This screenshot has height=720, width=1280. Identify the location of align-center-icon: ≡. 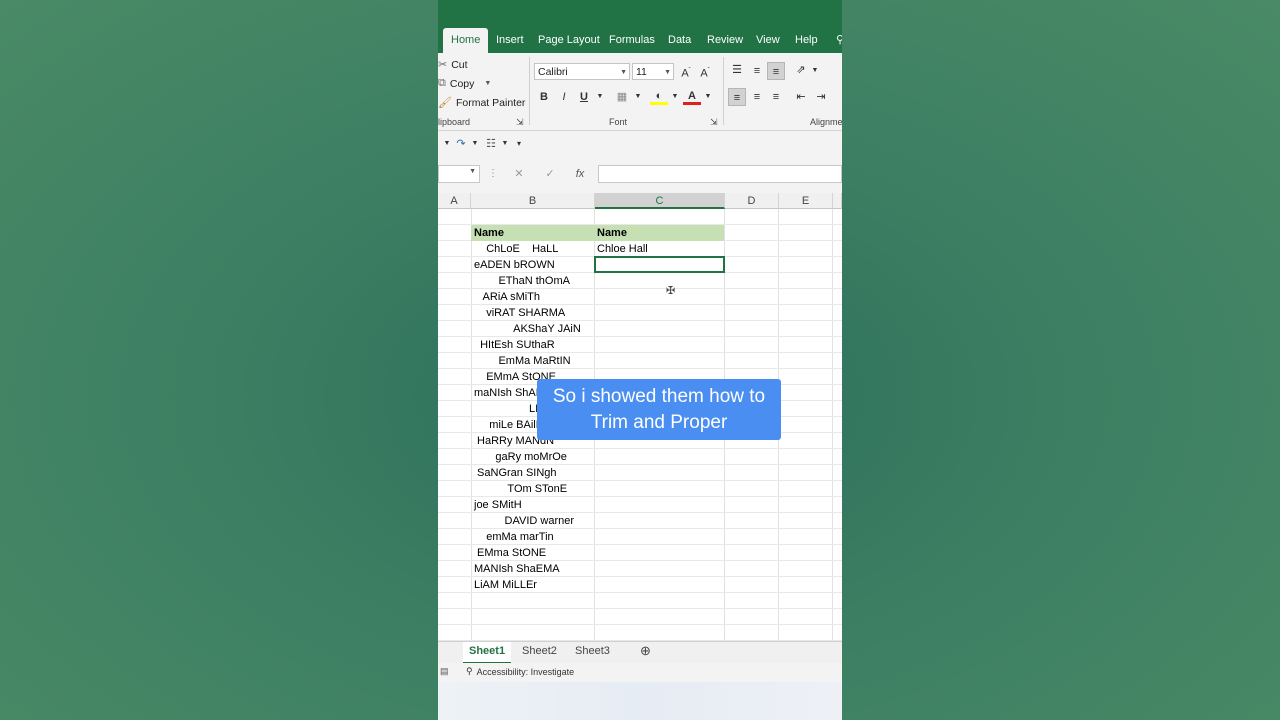
(757, 97).